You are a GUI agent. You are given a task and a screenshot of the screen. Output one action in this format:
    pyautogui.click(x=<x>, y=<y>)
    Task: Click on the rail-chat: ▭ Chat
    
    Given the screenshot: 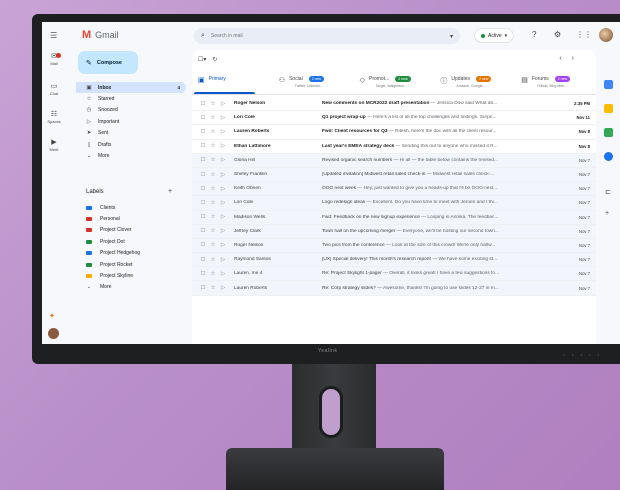 What is the action you would take?
    pyautogui.click(x=54, y=89)
    